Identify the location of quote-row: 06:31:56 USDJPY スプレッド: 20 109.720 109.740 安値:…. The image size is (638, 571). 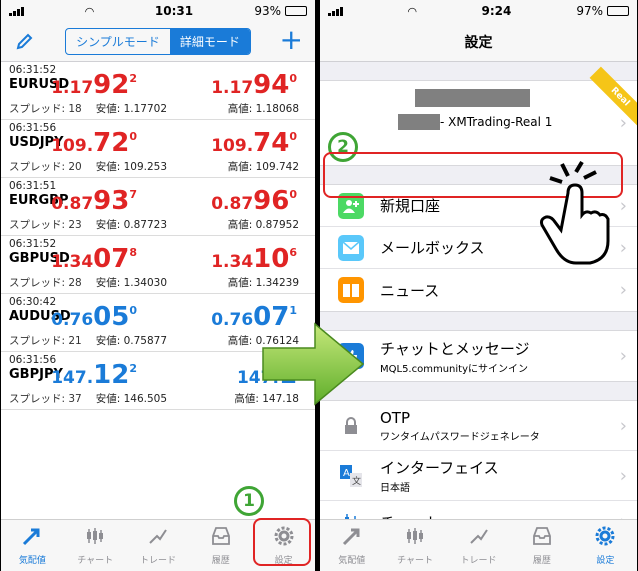
(158, 149).